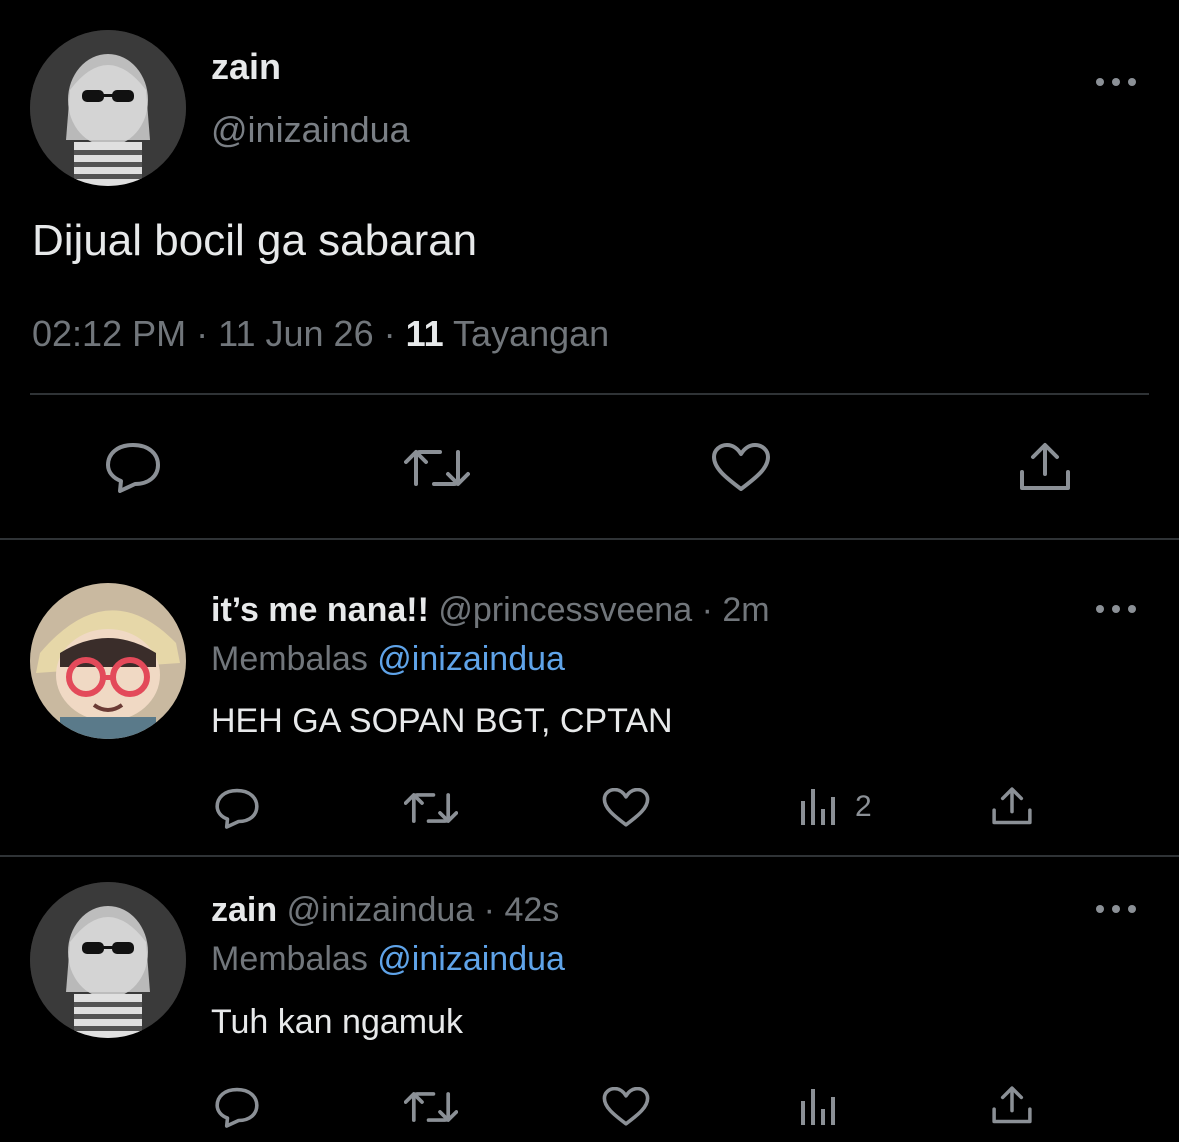 This screenshot has width=1179, height=1142. Describe the element at coordinates (565, 610) in the screenshot. I see `author-handle: @princessveena` at that location.